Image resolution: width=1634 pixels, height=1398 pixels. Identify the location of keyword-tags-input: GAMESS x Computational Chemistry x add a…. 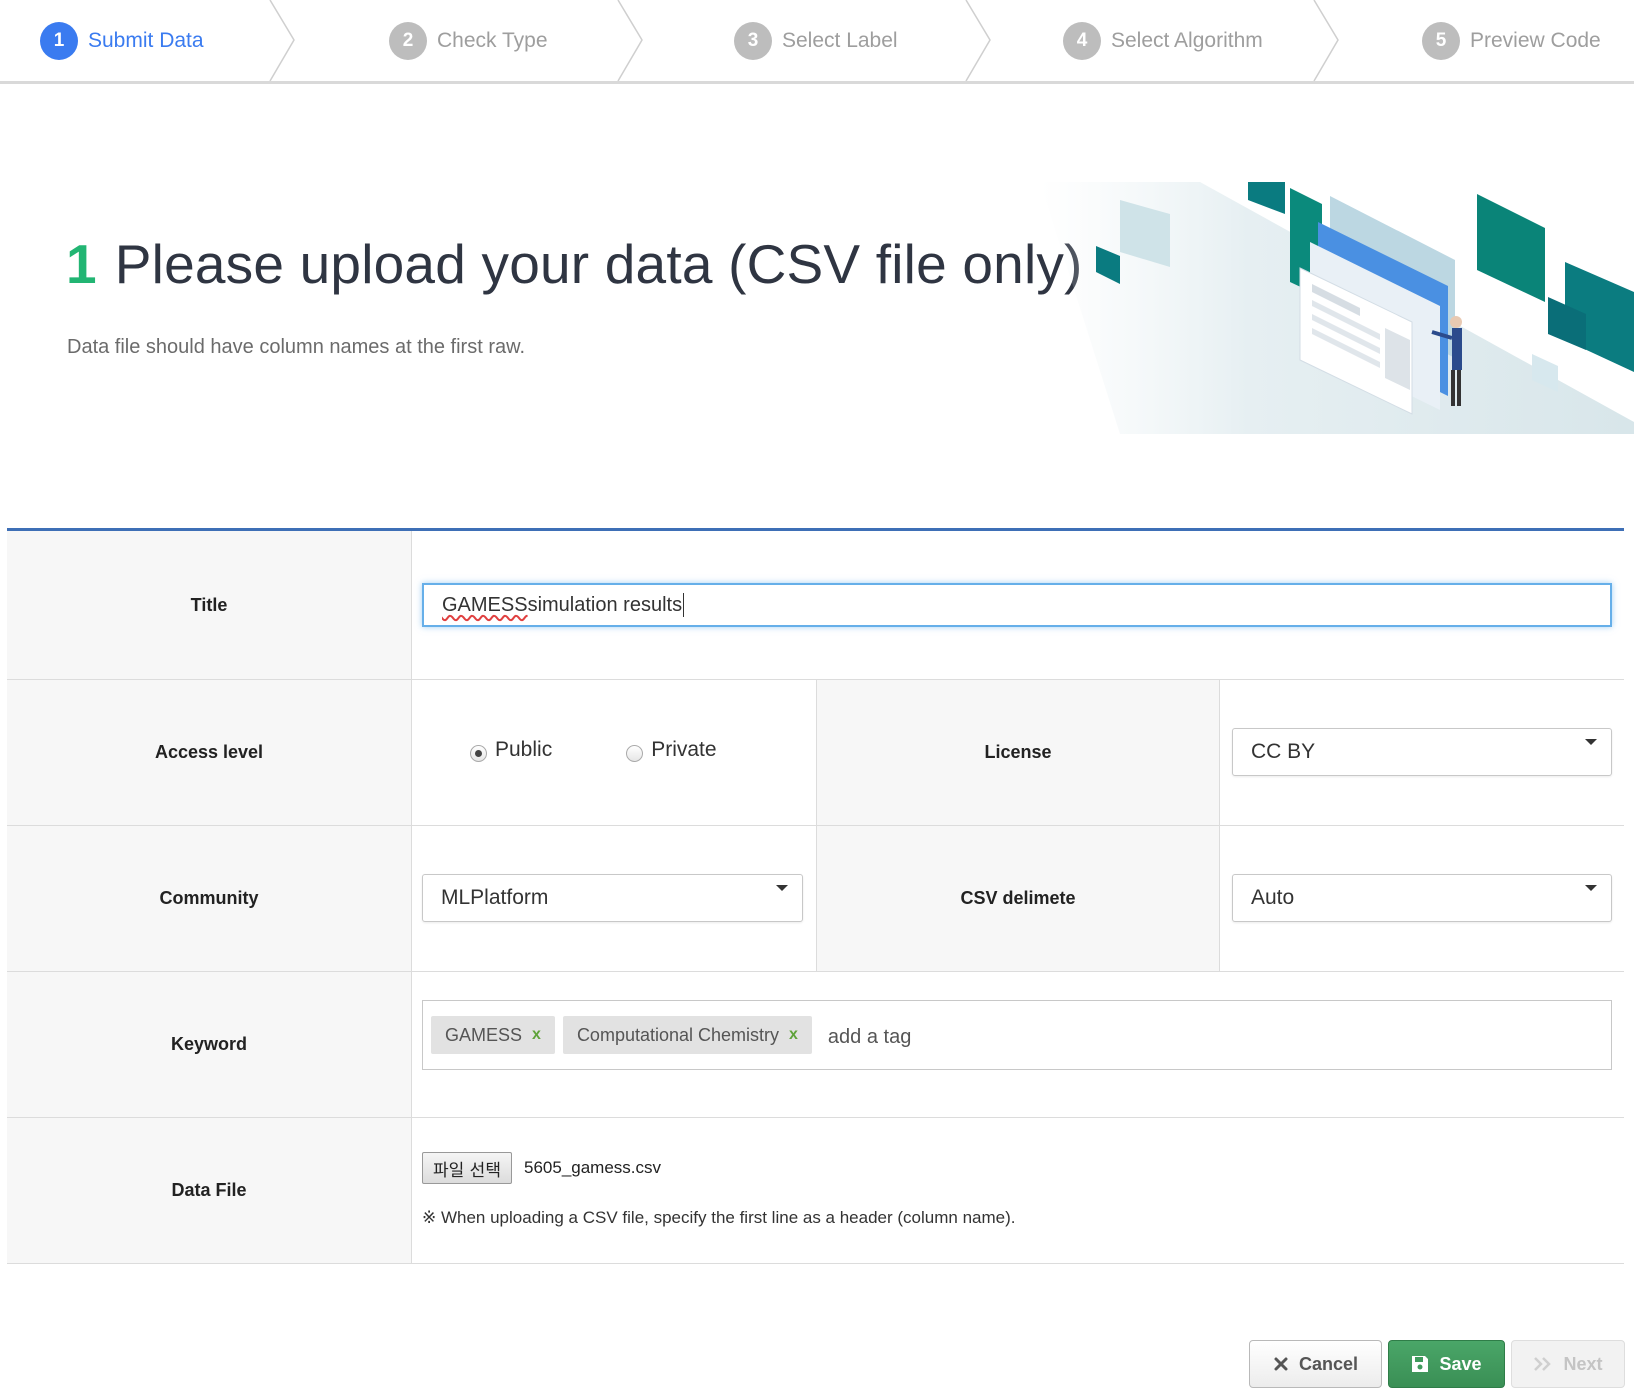
(1017, 1035).